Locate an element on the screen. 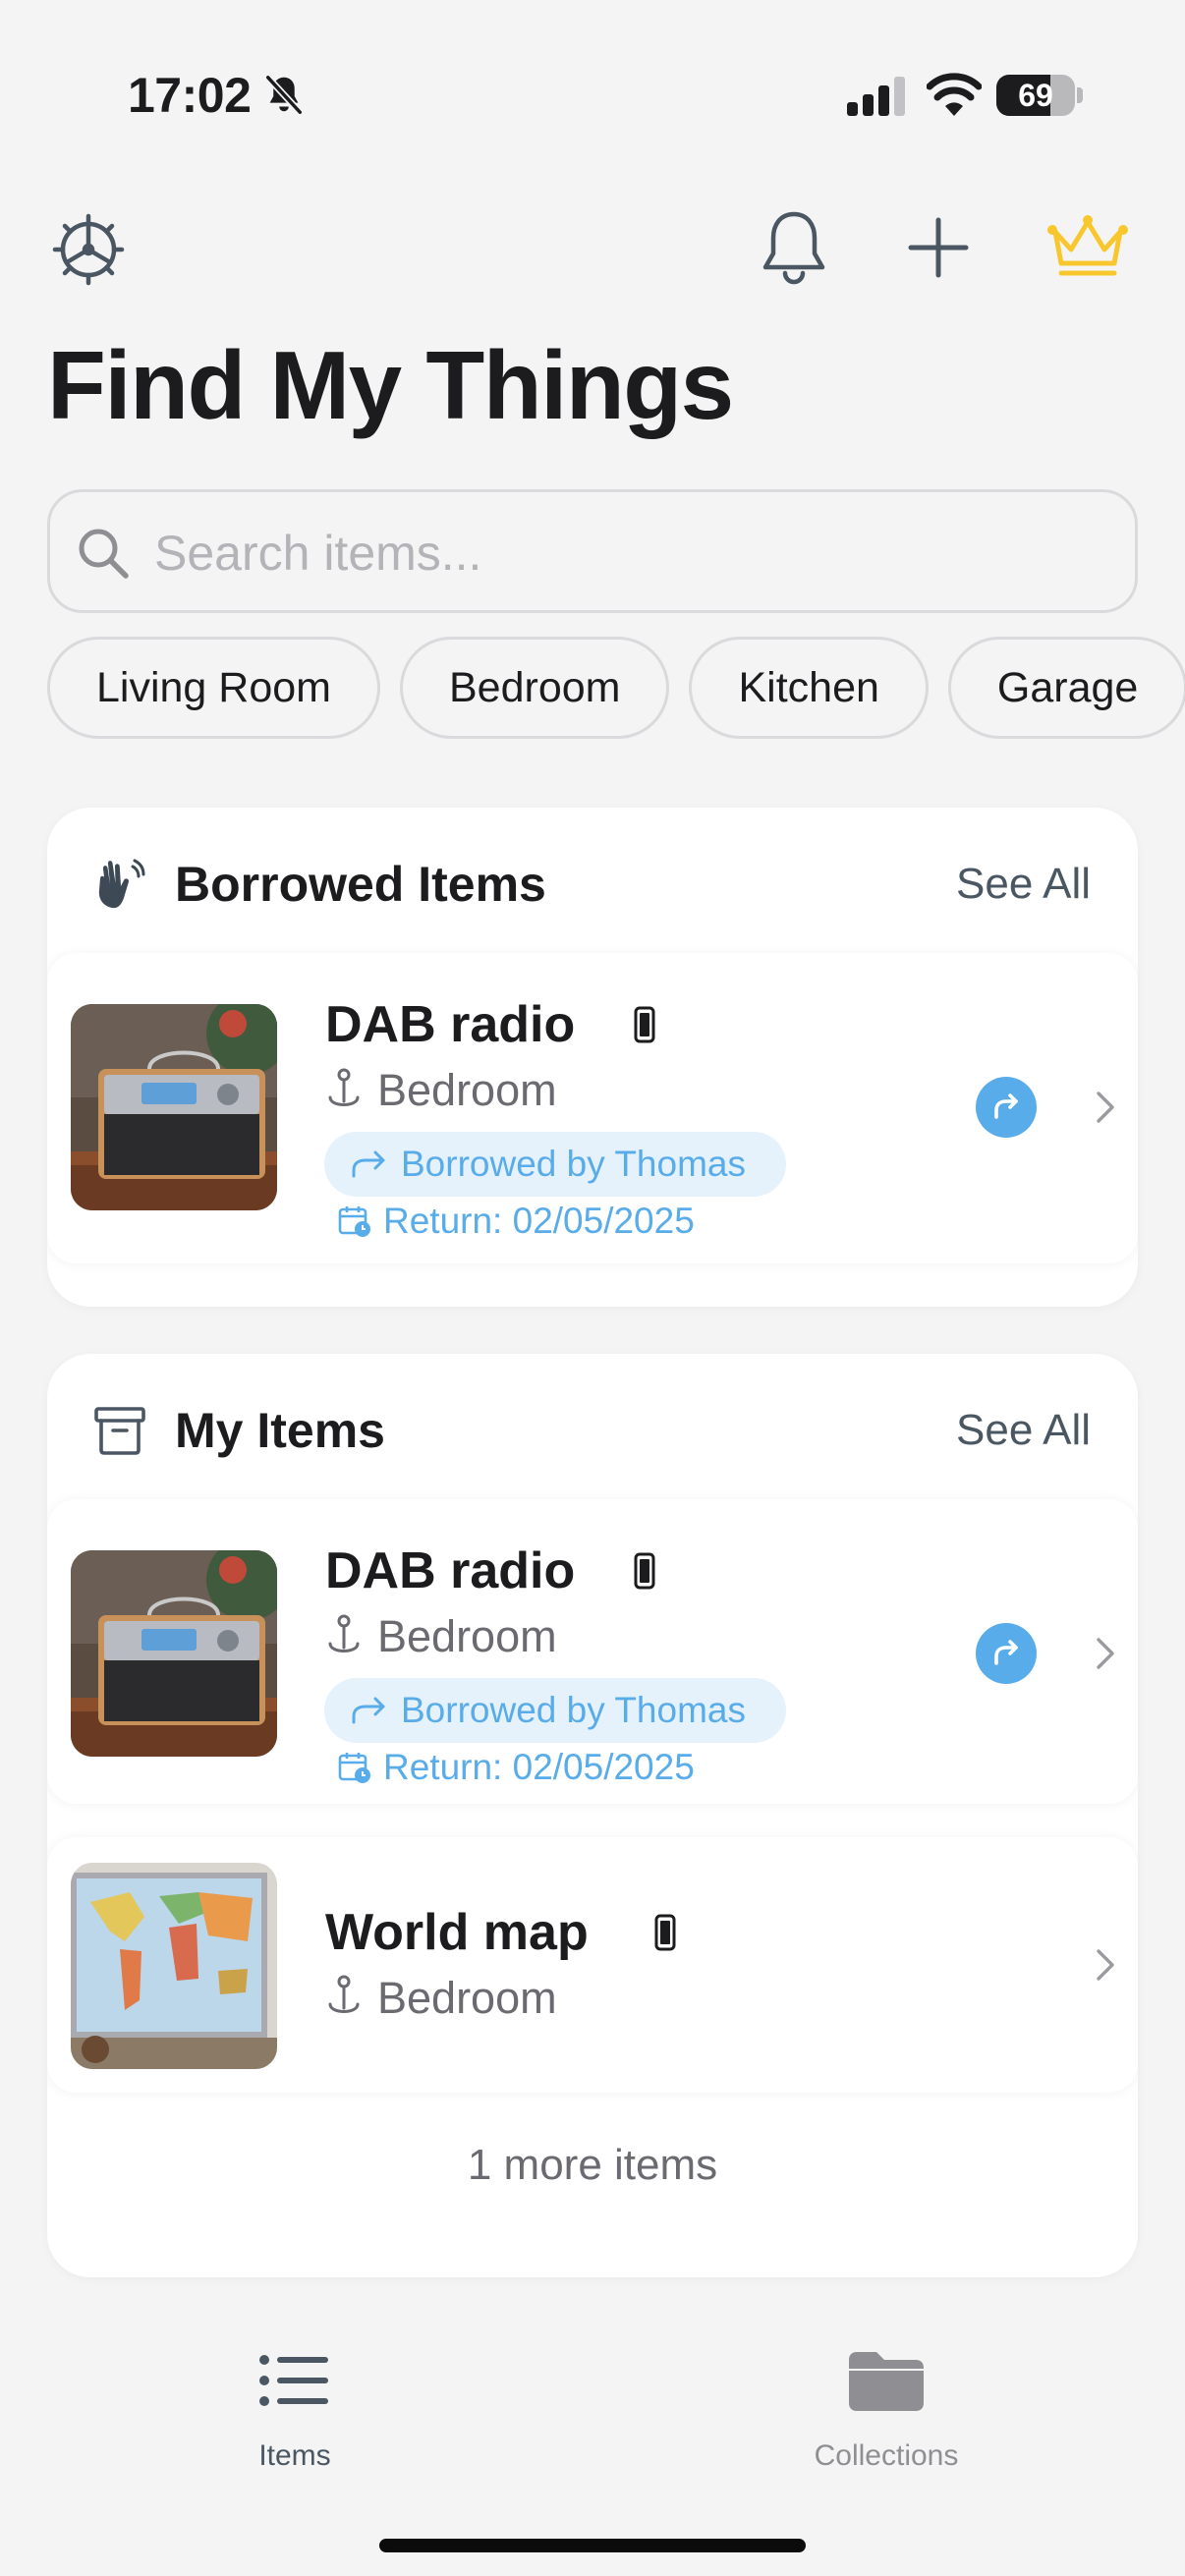 The width and height of the screenshot is (1185, 2576). bell-slash-icon is located at coordinates (284, 95).